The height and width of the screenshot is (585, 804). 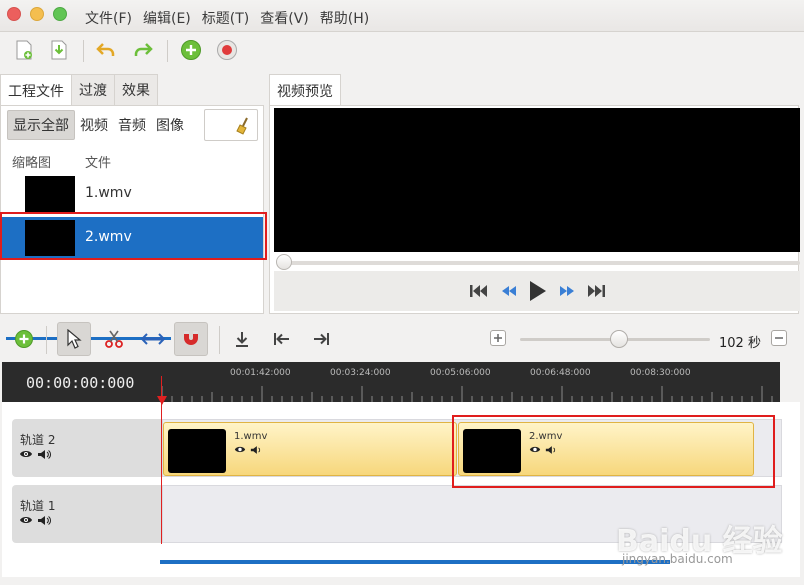 What do you see at coordinates (402, 16) in the screenshot?
I see `menu-bar: 文件(F) 编辑(E) 标题(T) 查看(V) 帮助(H)` at bounding box center [402, 16].